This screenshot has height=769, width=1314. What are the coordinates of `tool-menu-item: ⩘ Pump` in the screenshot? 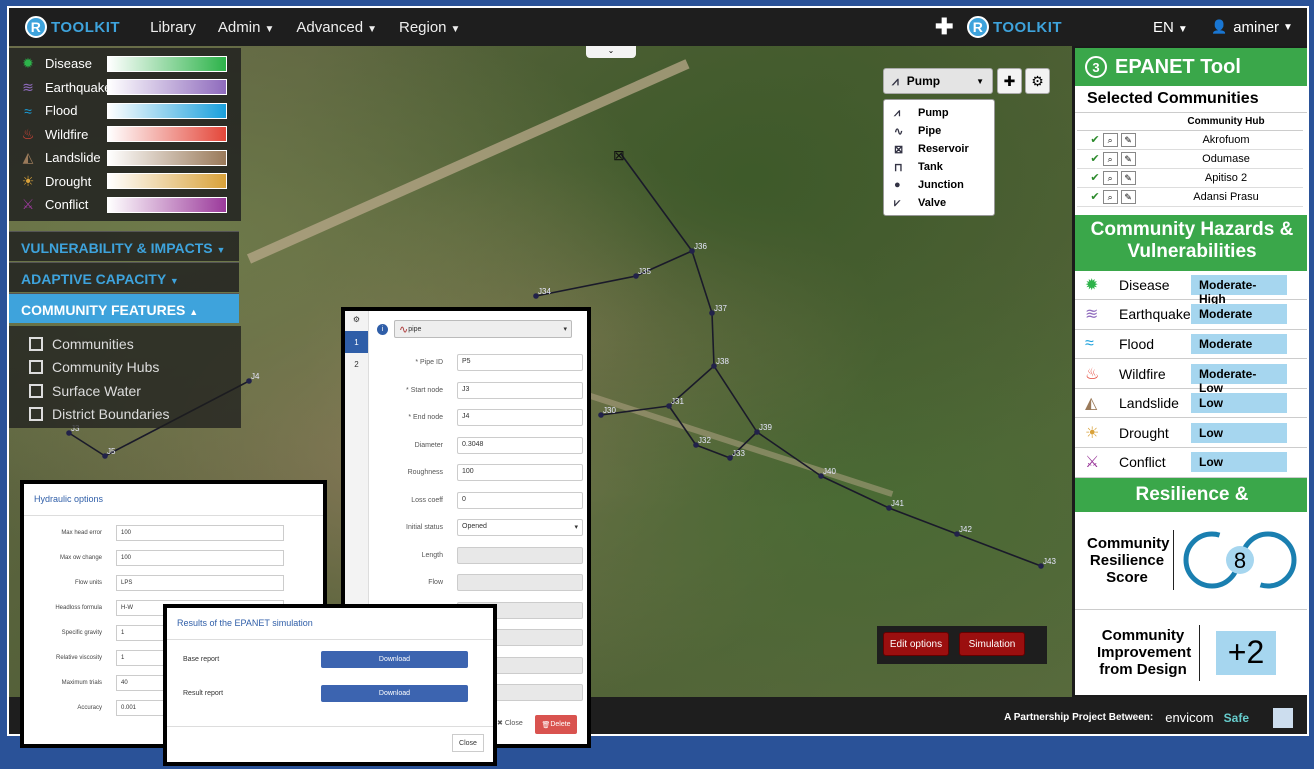 It's located at (939, 113).